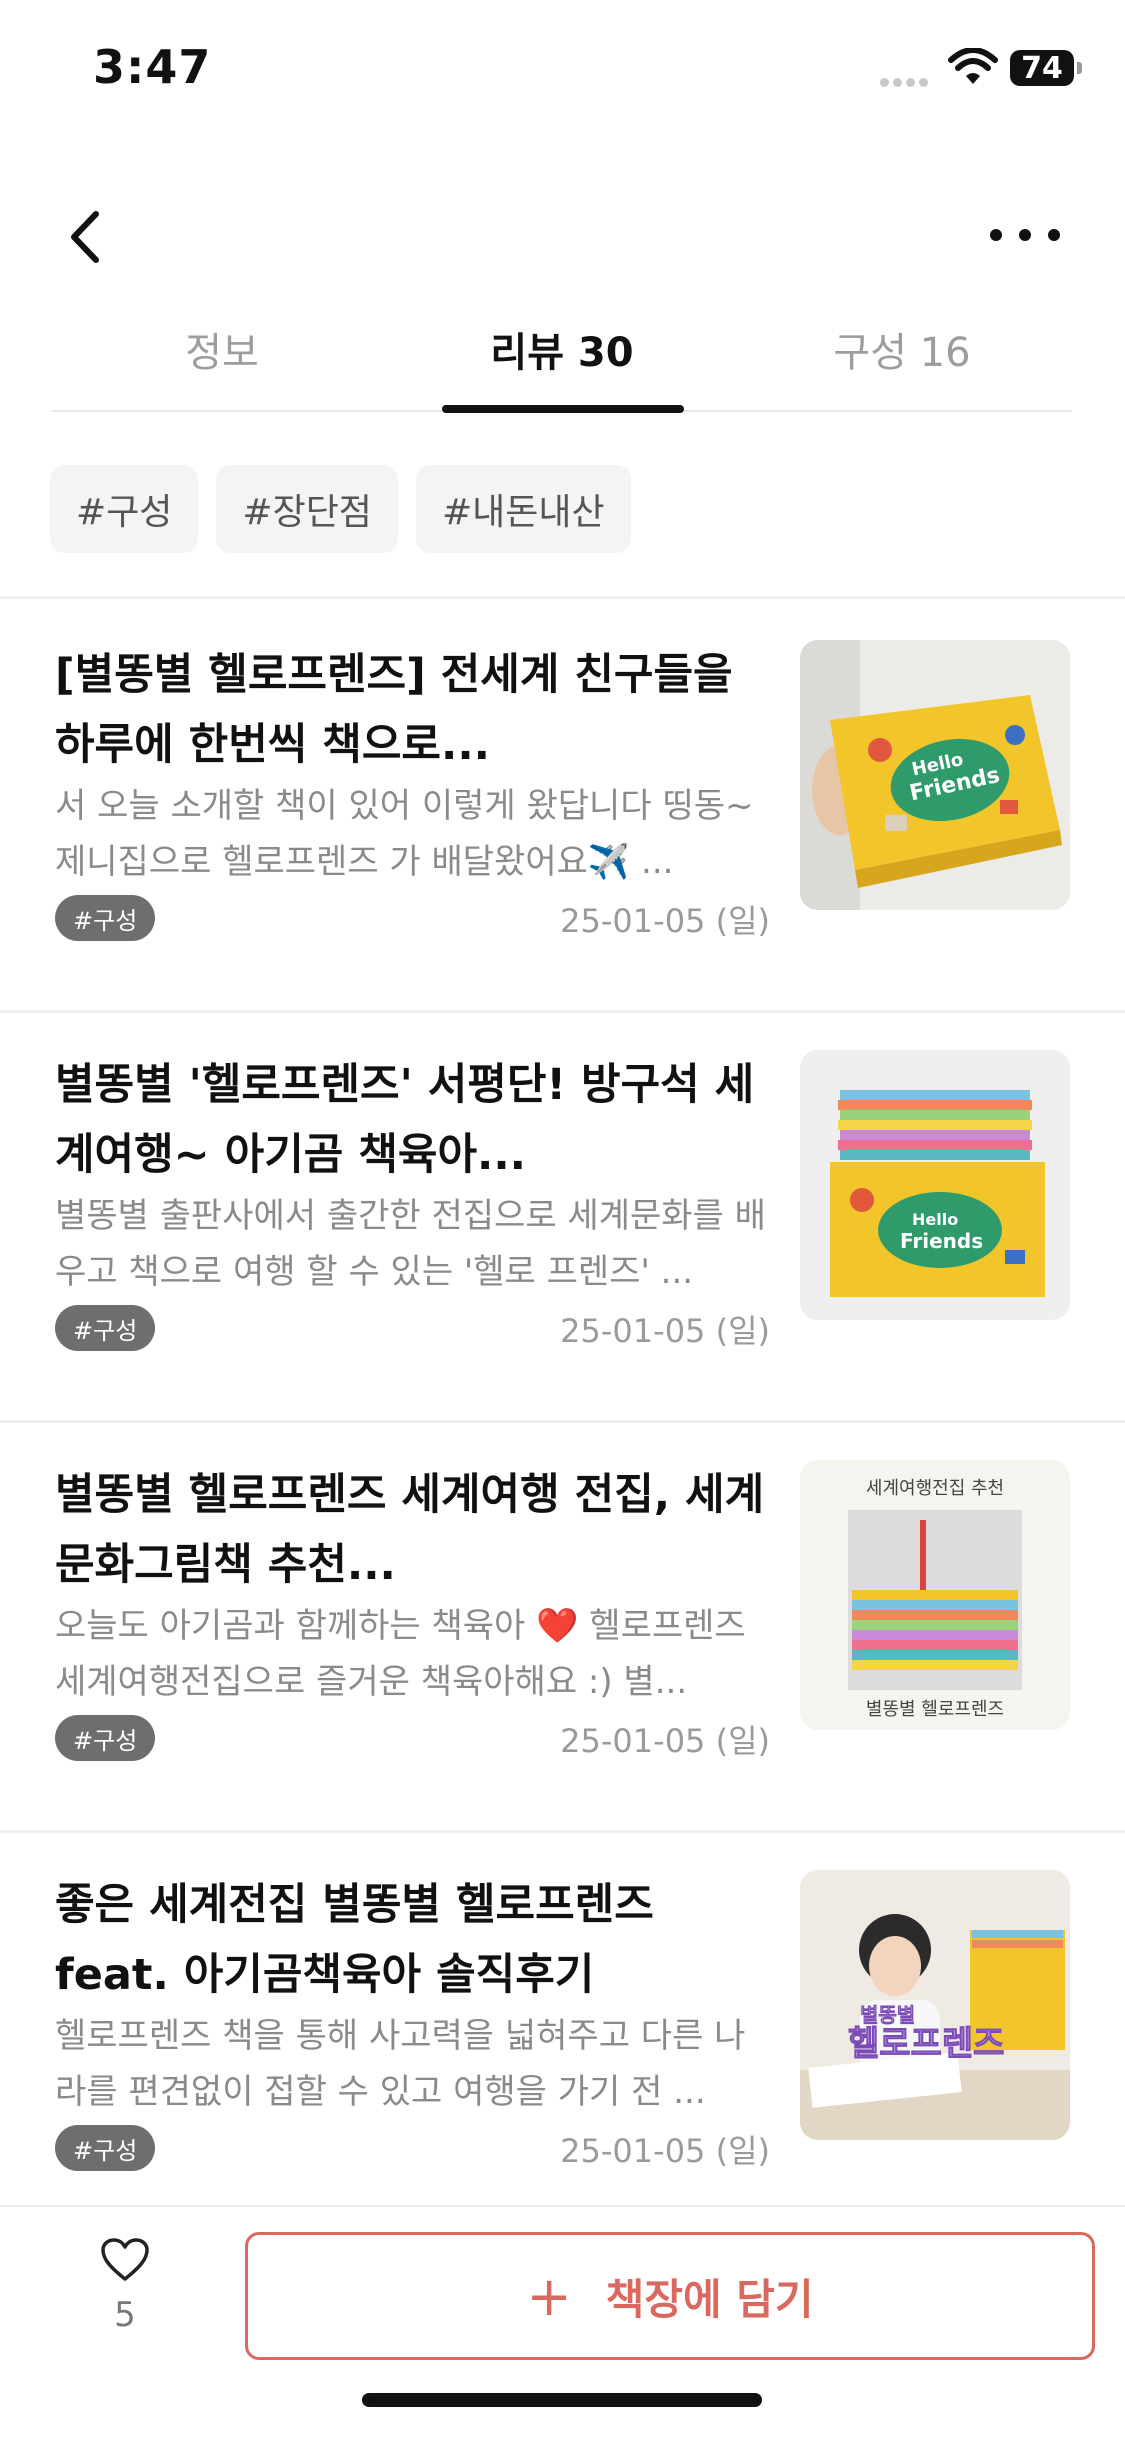  What do you see at coordinates (125, 2286) in the screenshot?
I see `like-button: 5` at bounding box center [125, 2286].